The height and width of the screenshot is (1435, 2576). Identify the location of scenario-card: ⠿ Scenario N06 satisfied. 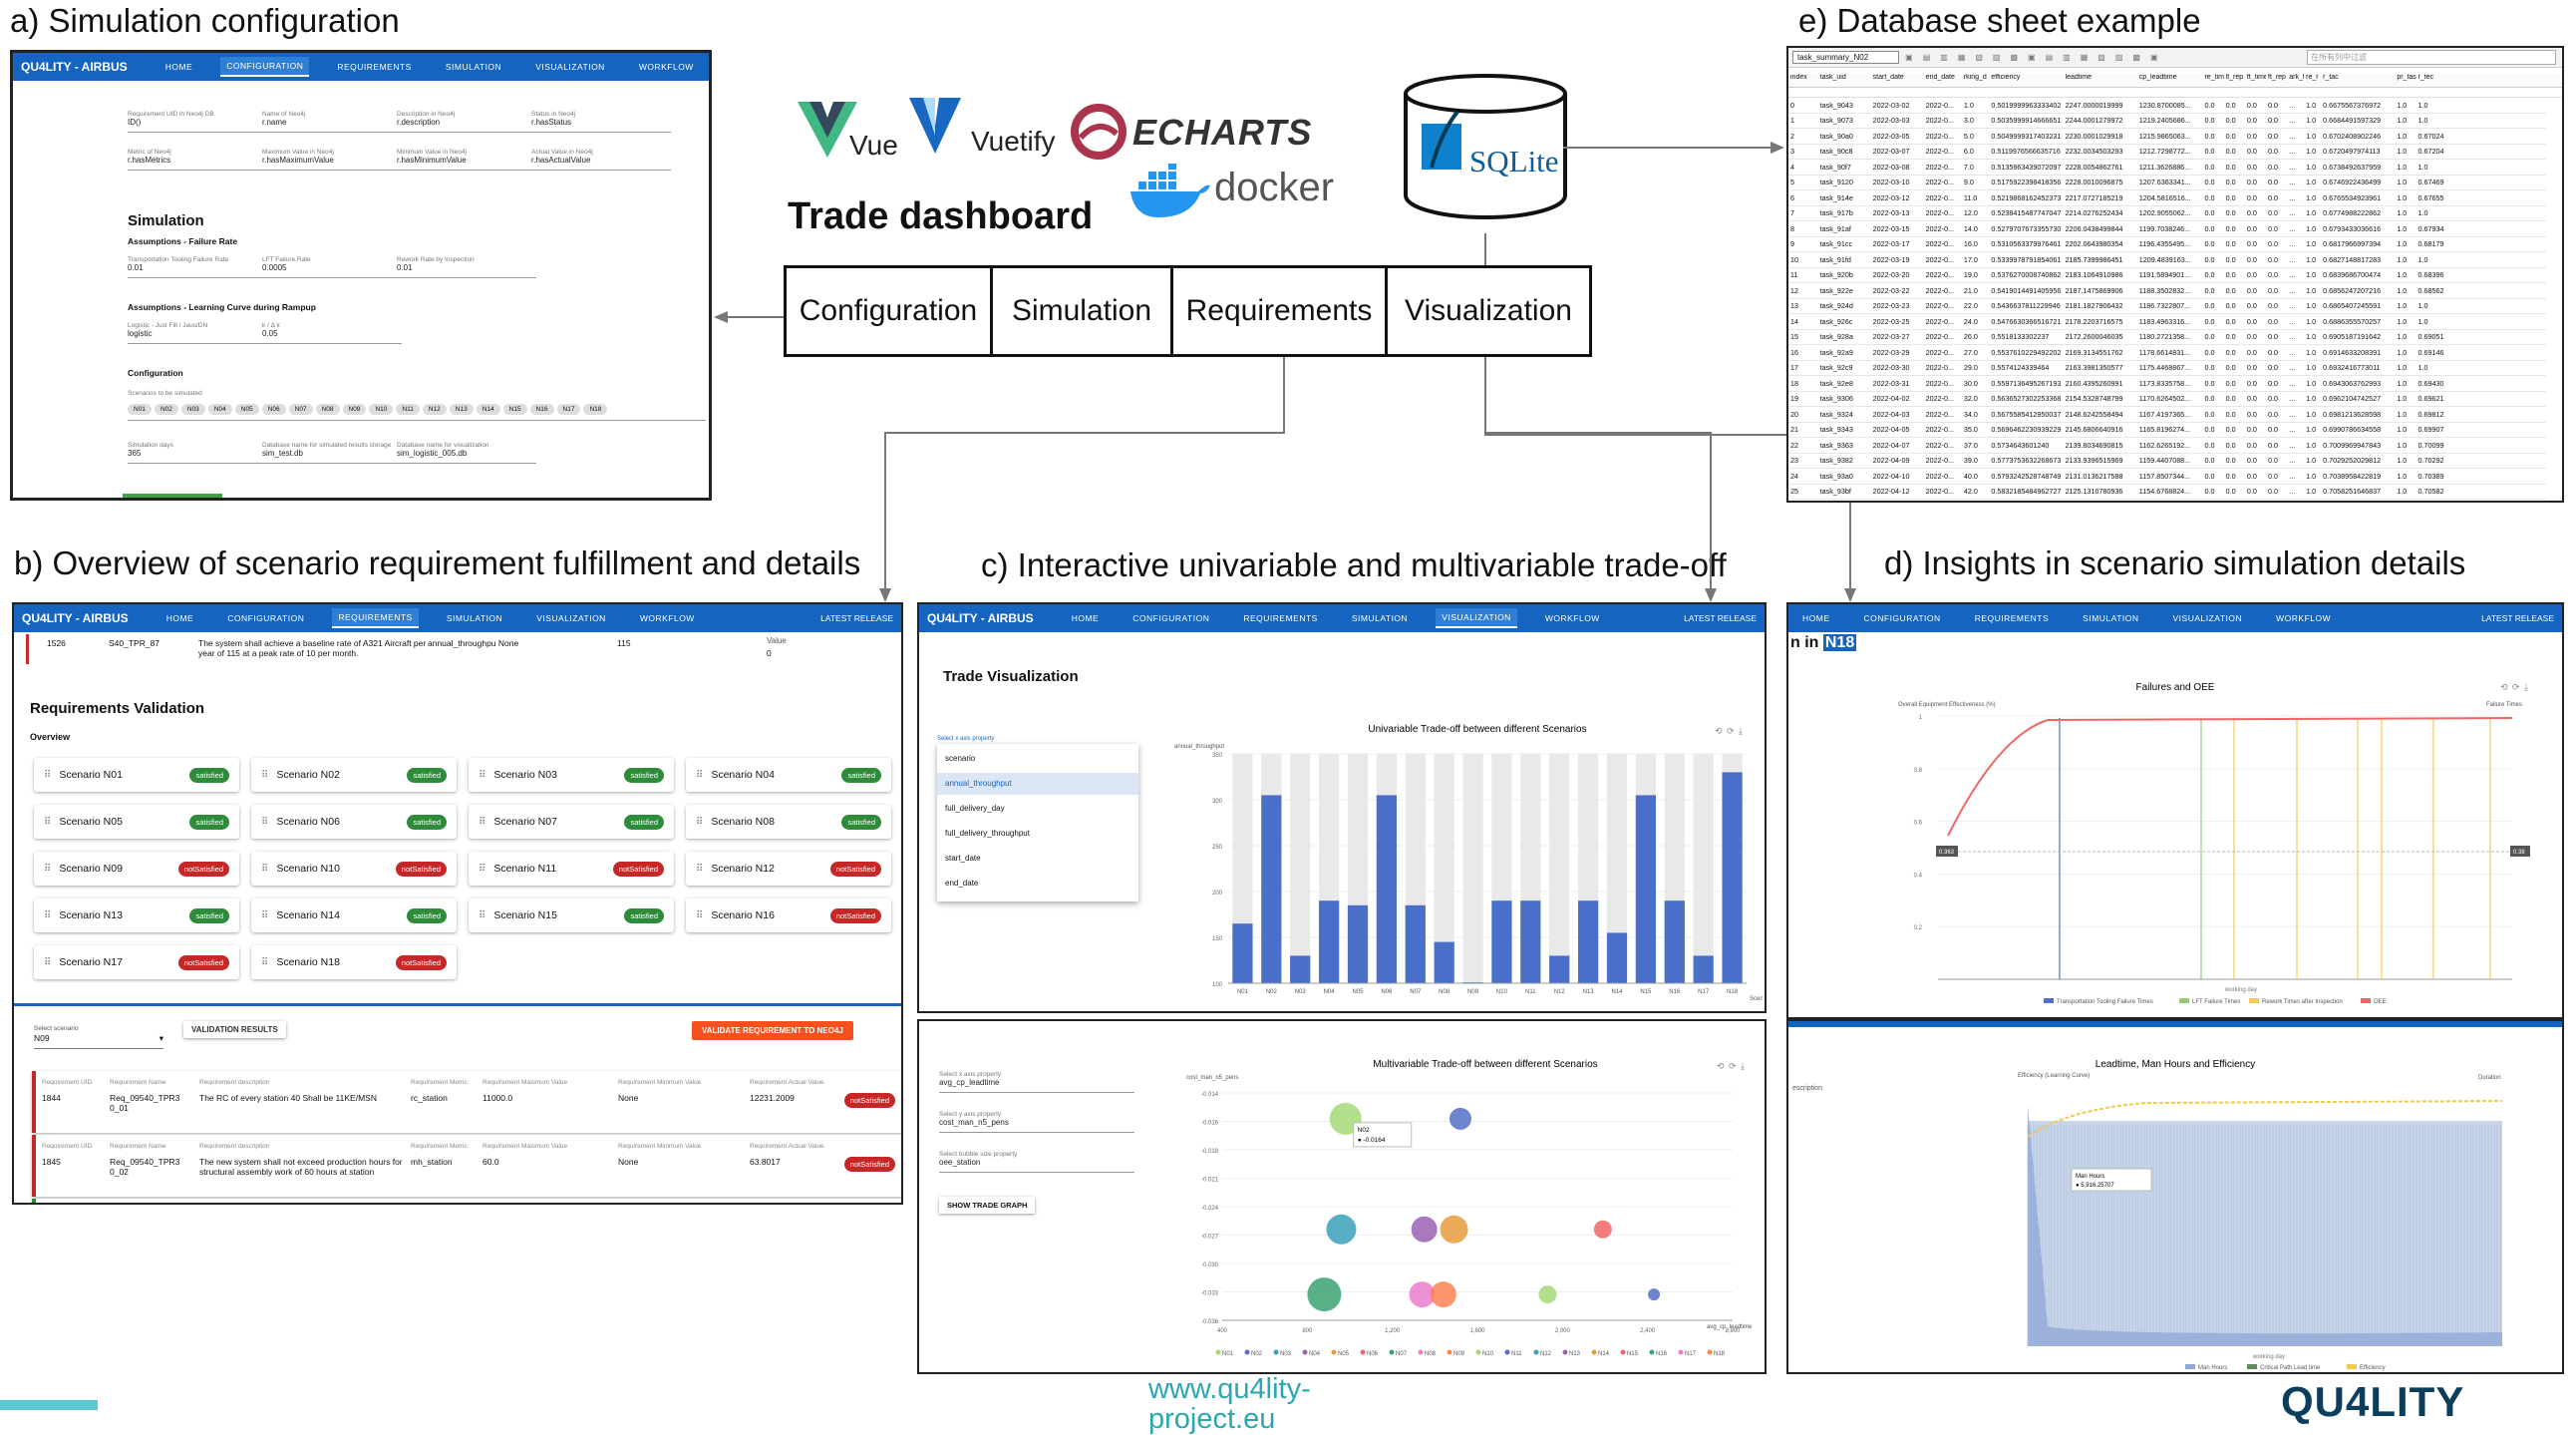
(354, 822).